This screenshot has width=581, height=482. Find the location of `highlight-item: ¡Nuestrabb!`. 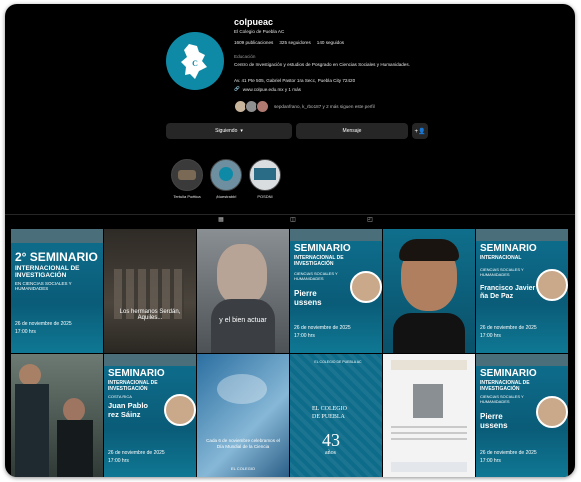

highlight-item: ¡Nuestrabb! is located at coordinates (226, 179).